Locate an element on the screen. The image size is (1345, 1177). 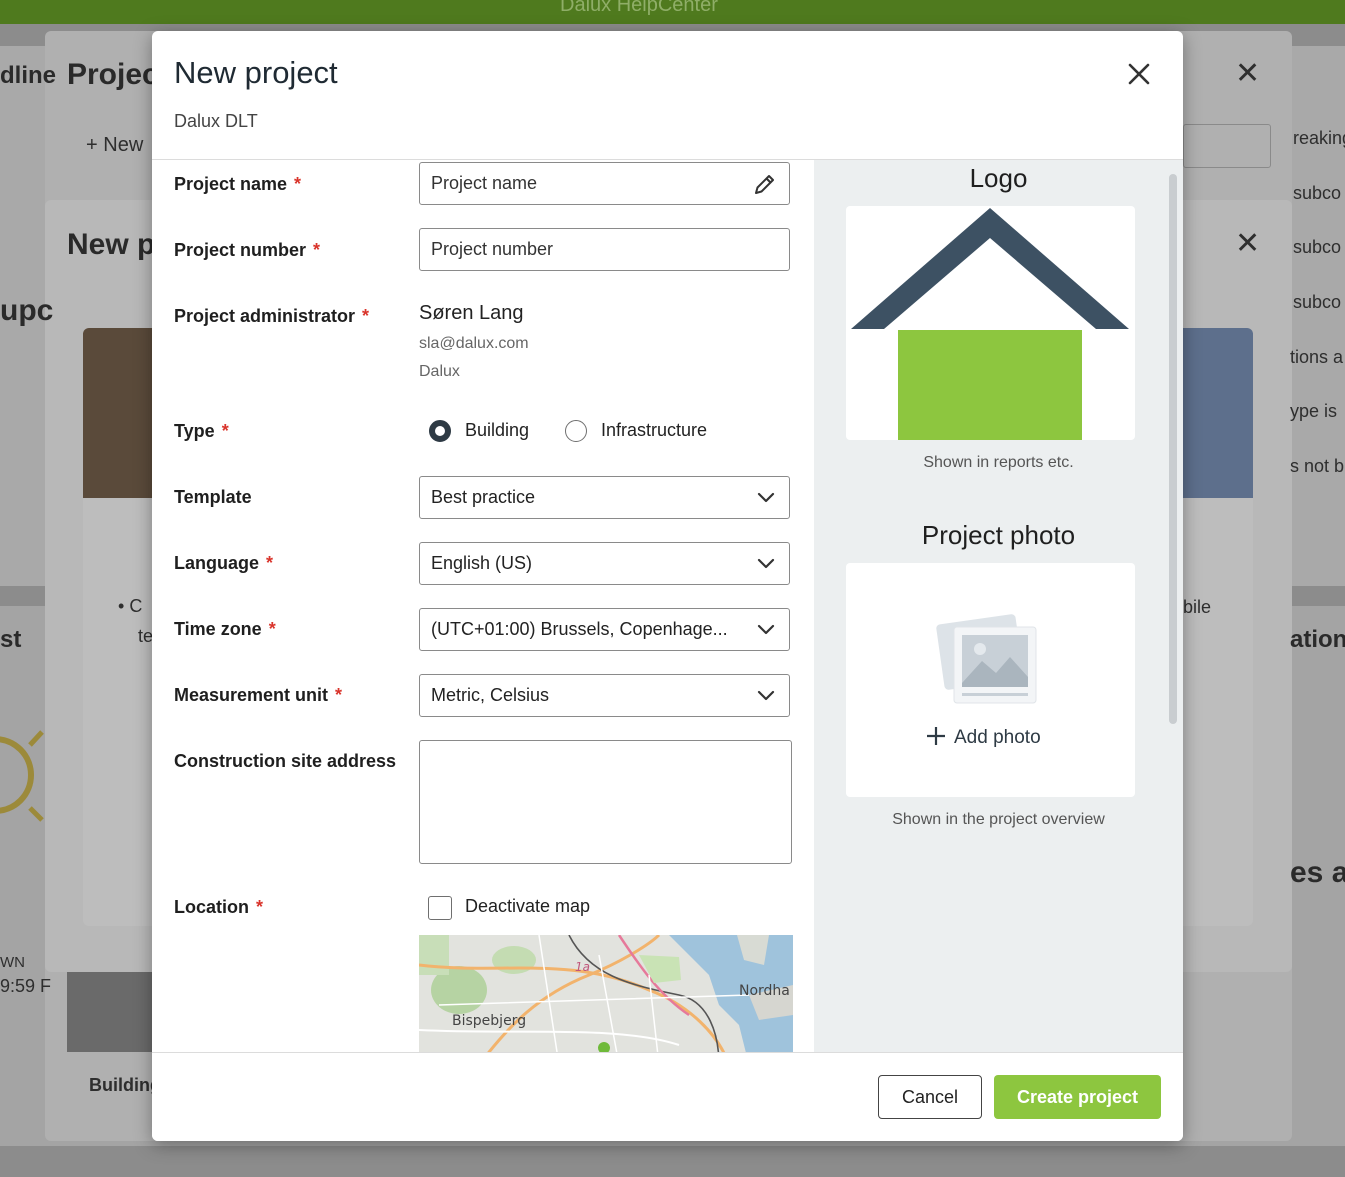
language-label-text: Language is located at coordinates (217, 563).